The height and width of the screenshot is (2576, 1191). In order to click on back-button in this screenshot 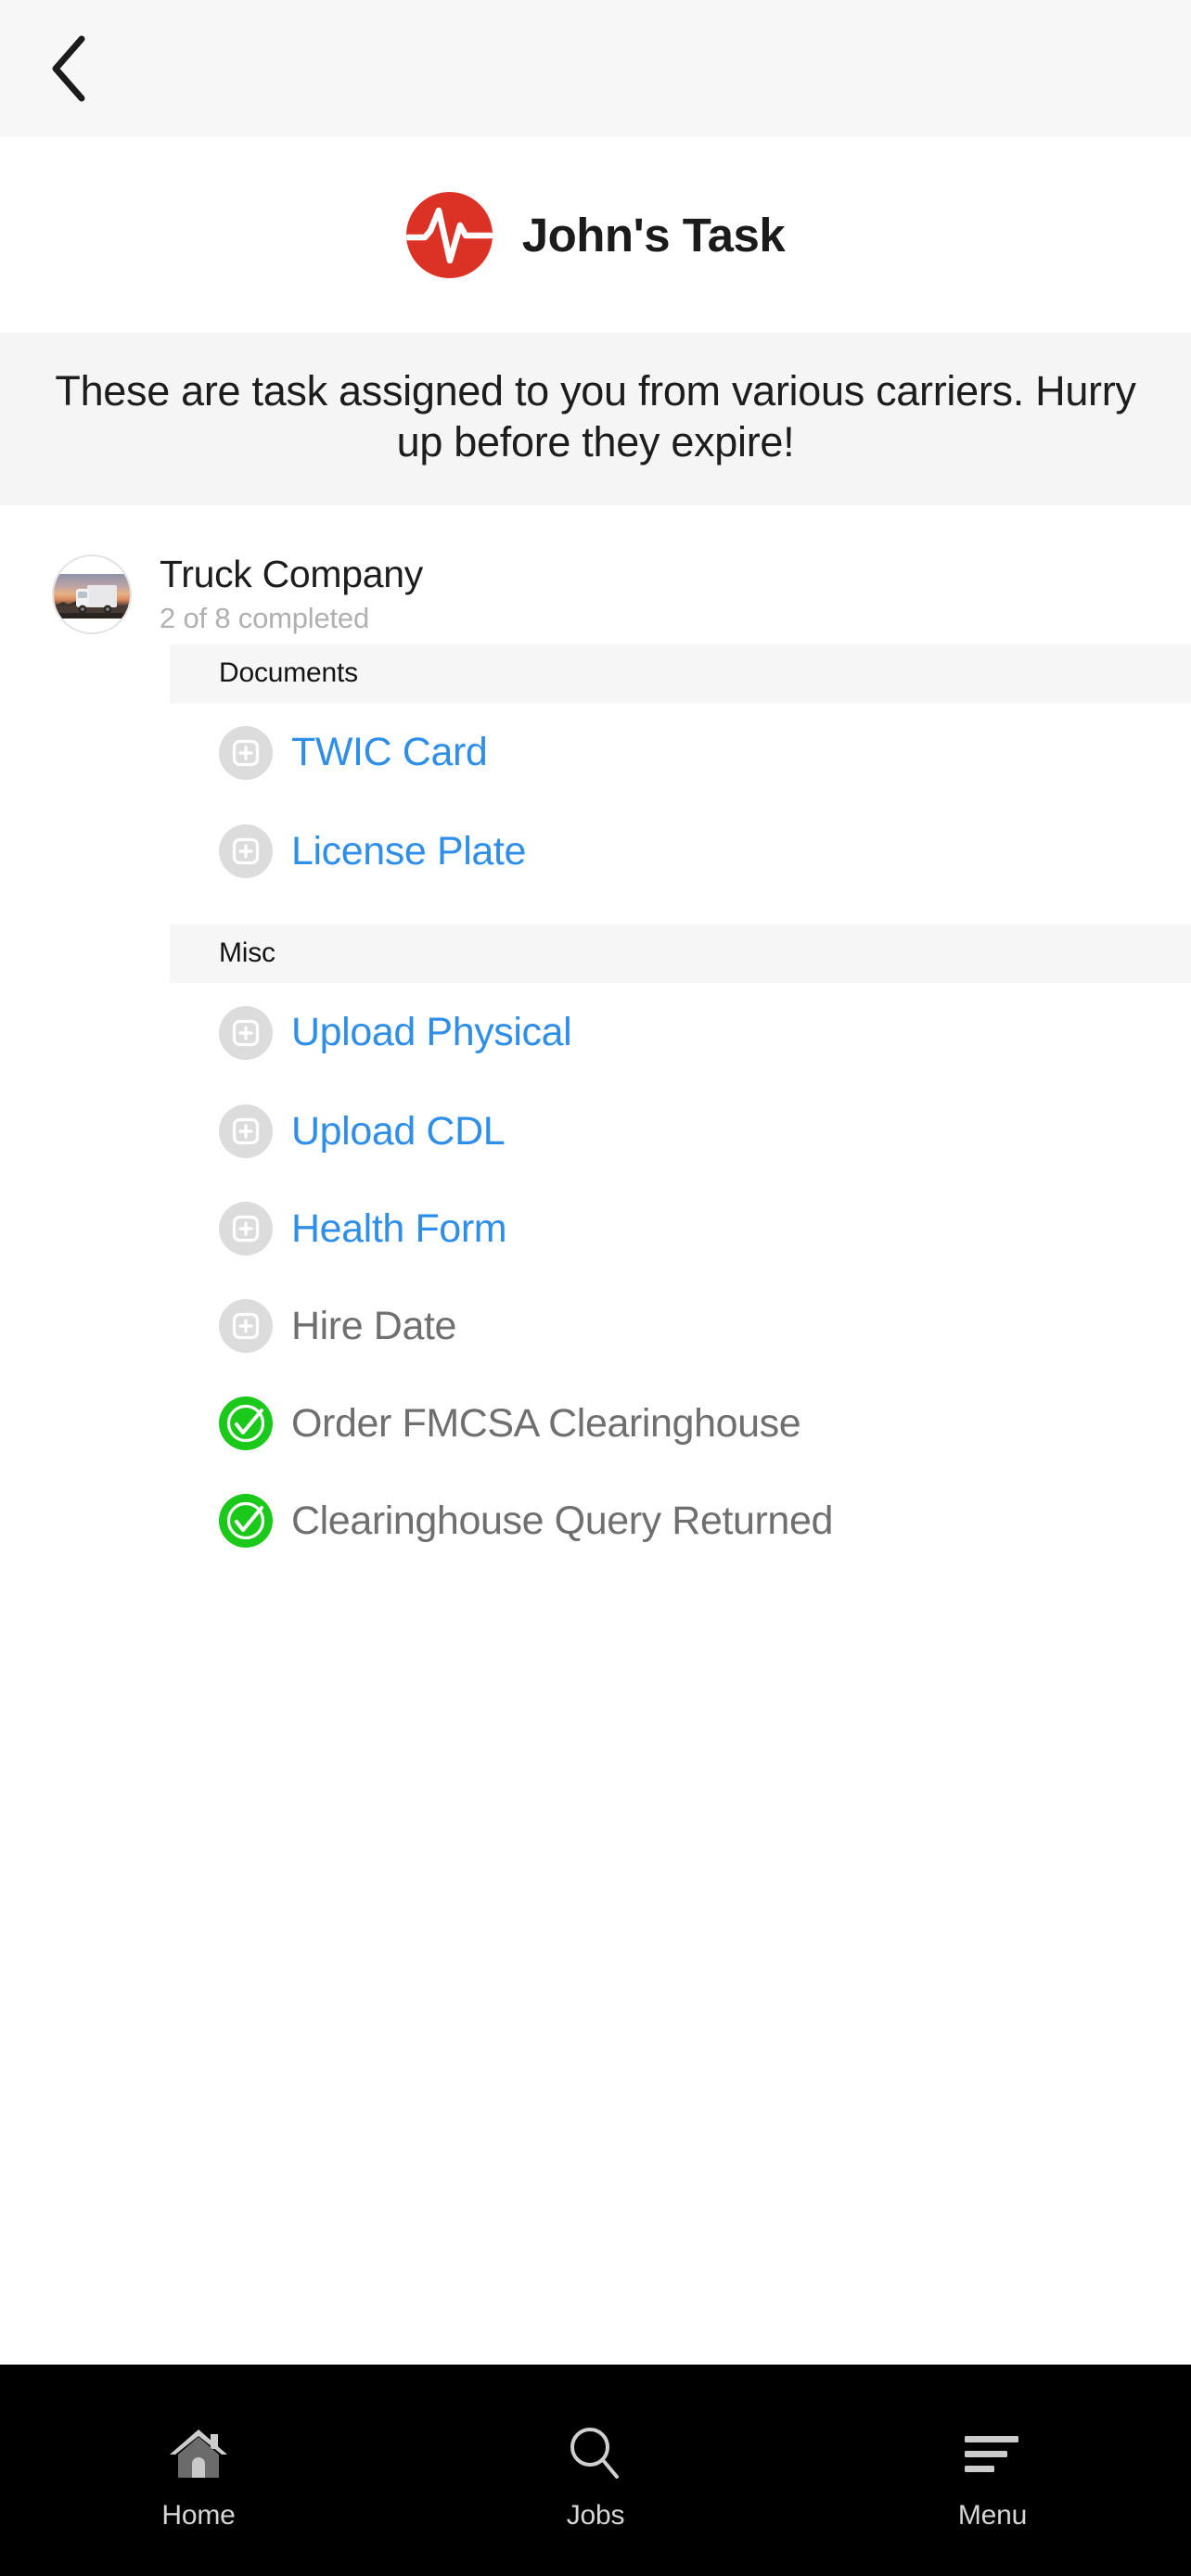, I will do `click(68, 68)`.